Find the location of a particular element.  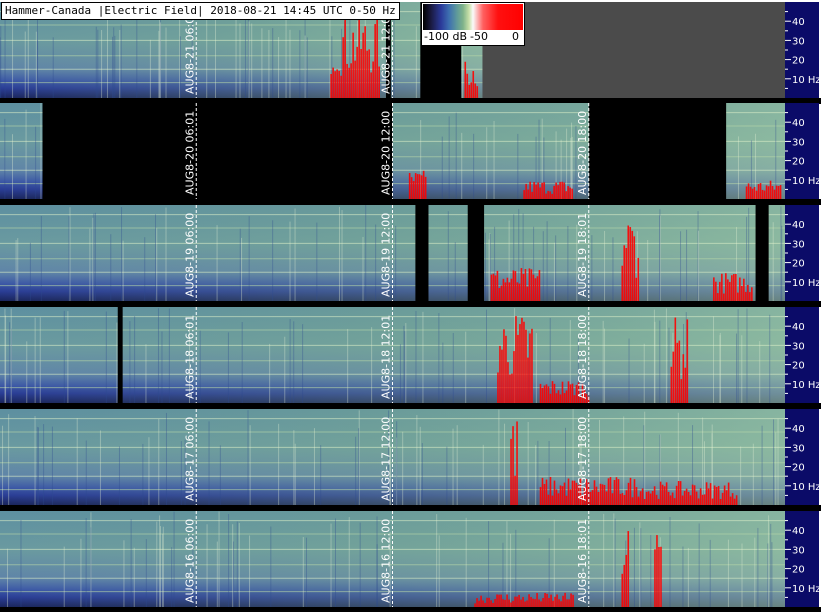

frequency-tick-label: 20 is located at coordinates (798, 570).